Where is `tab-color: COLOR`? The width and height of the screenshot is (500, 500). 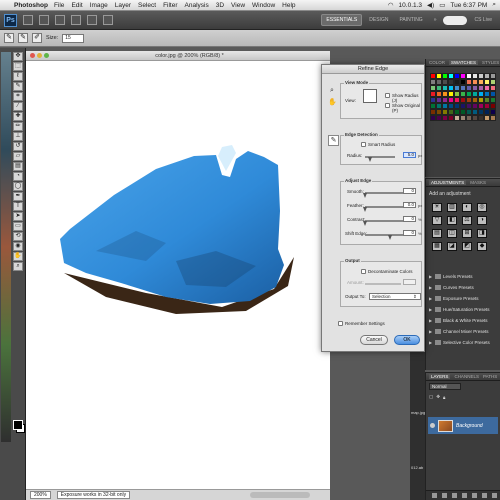 tab-color: COLOR is located at coordinates (437, 62).